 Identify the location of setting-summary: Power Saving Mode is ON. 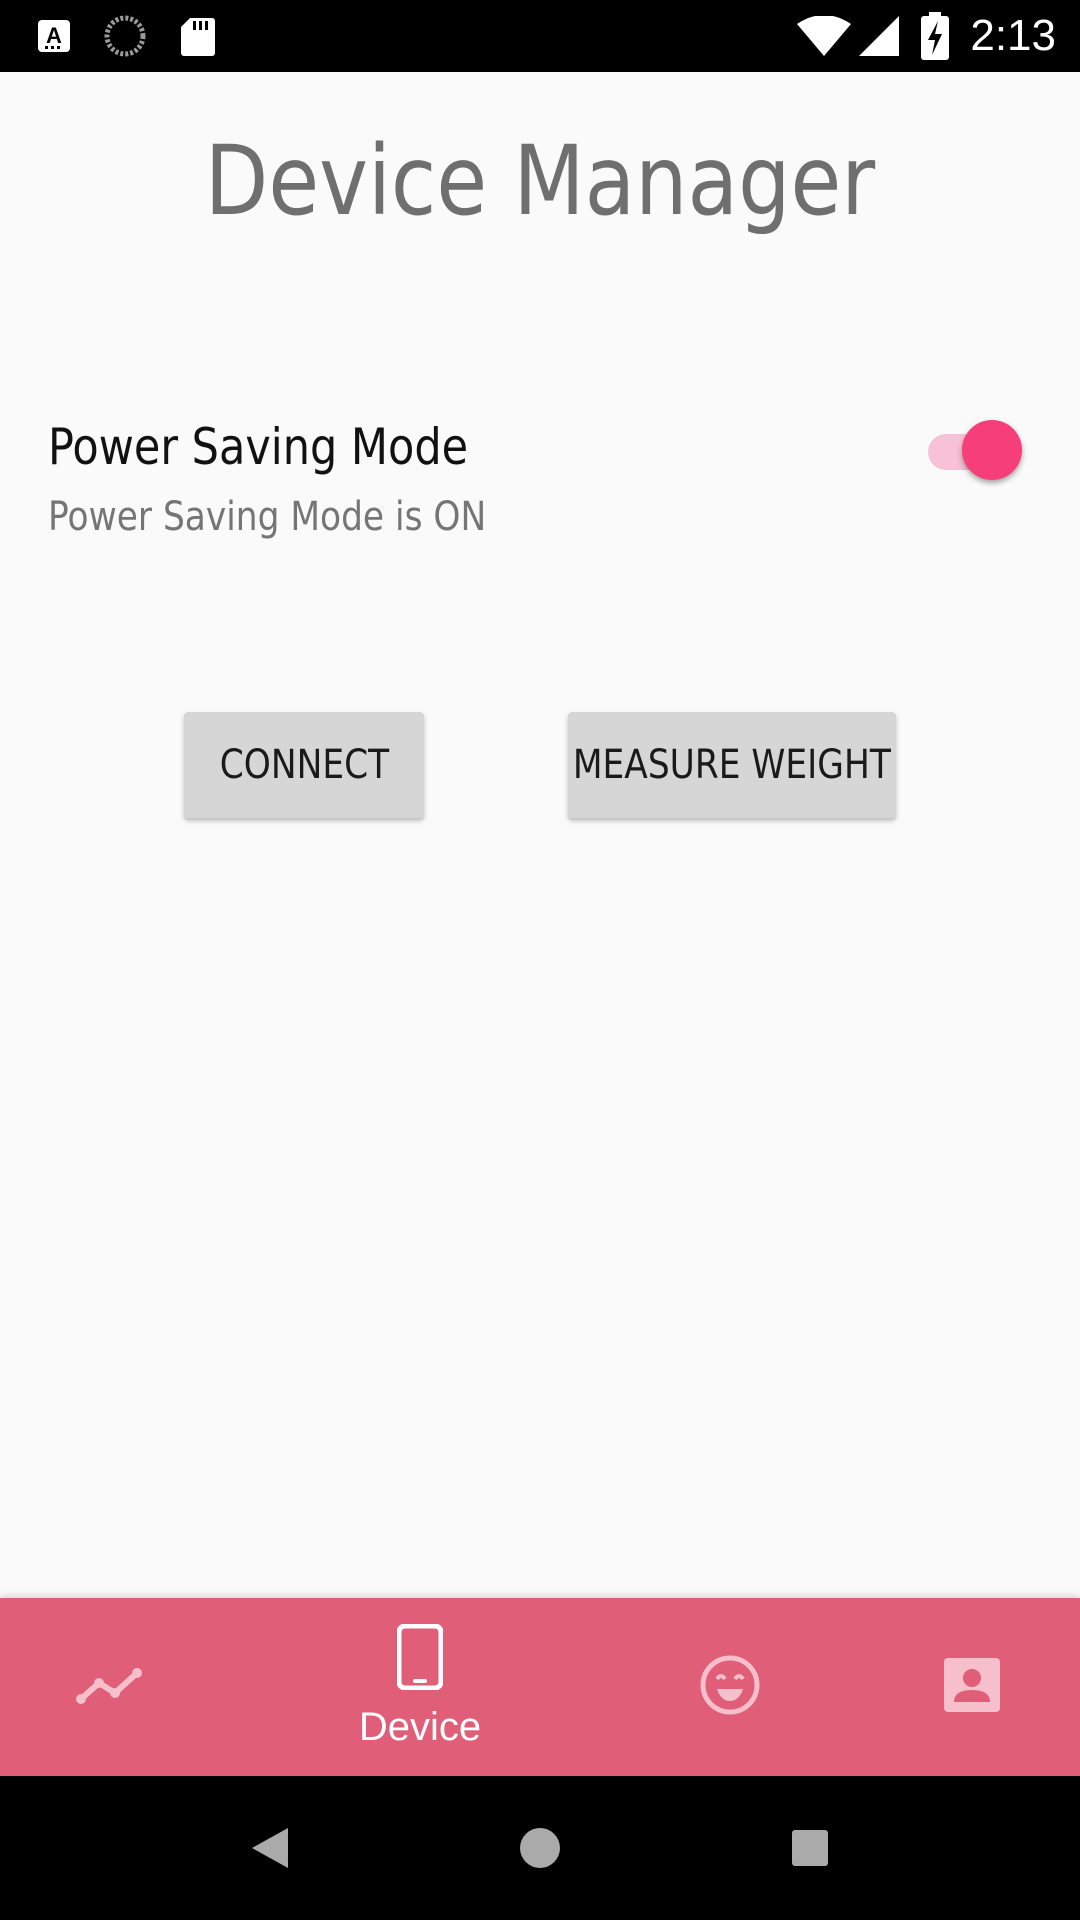
(267, 517).